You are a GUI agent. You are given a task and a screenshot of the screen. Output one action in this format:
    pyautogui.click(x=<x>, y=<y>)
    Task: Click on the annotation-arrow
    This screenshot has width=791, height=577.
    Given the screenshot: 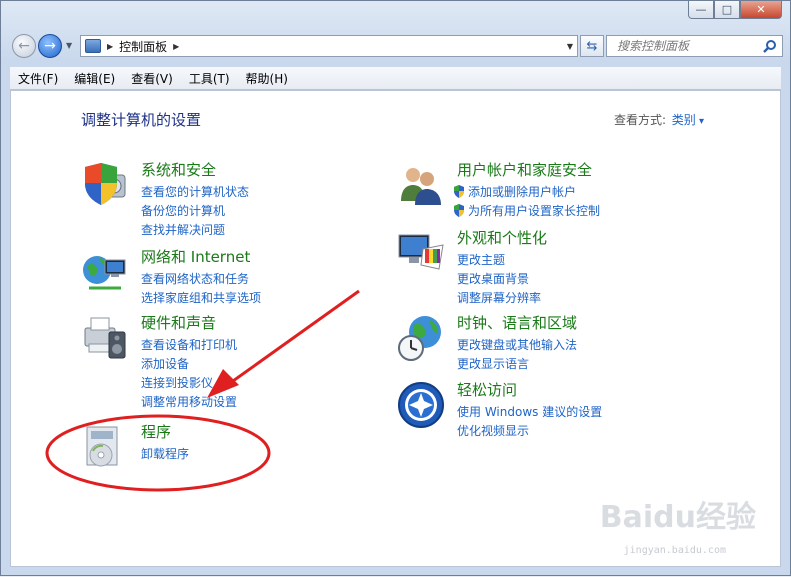 What is the action you would take?
    pyautogui.click(x=296, y=336)
    